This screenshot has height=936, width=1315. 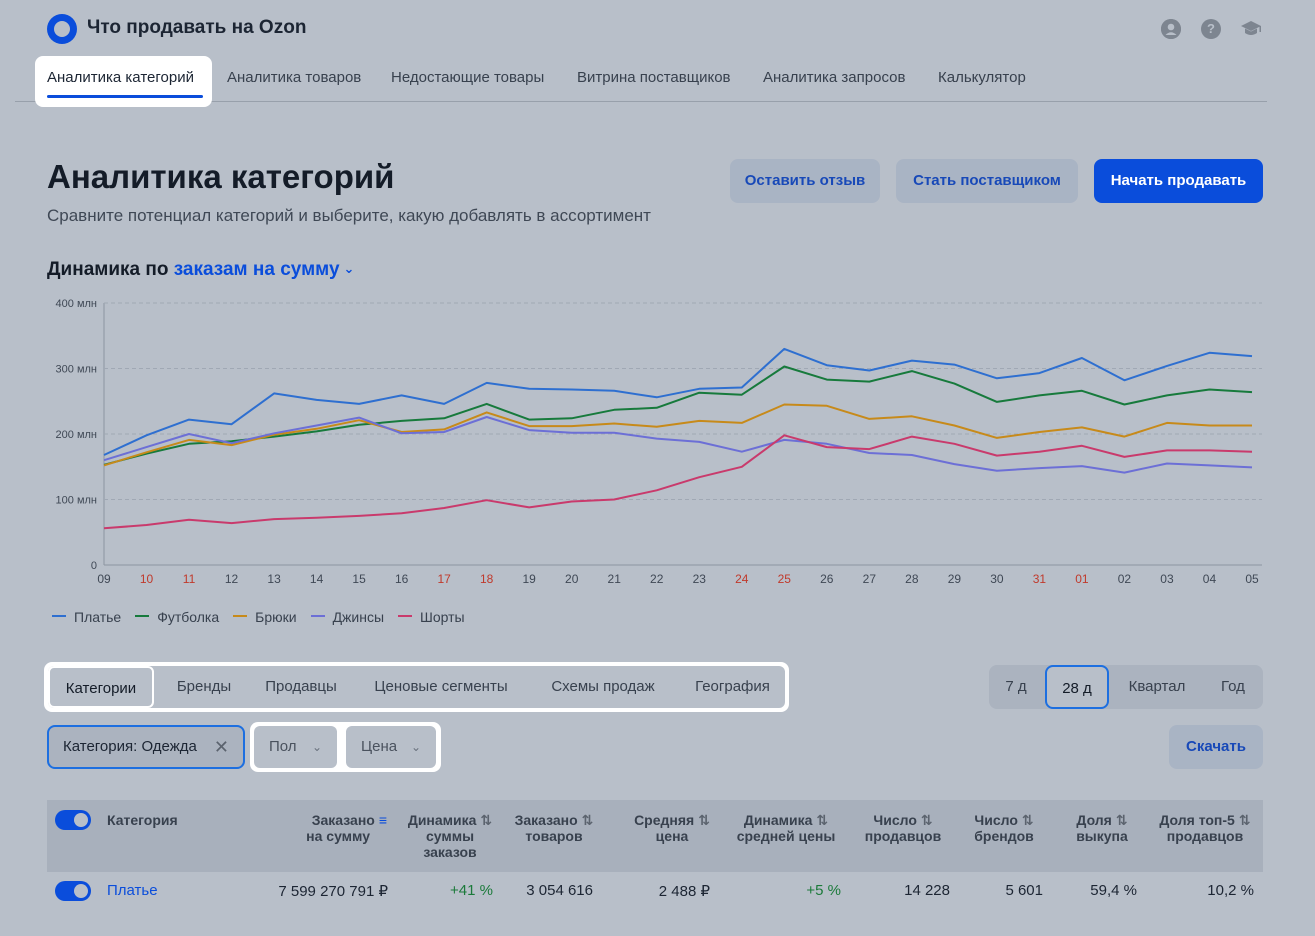 What do you see at coordinates (678, 445) in the screenshot?
I see `series-line-Джинсы` at bounding box center [678, 445].